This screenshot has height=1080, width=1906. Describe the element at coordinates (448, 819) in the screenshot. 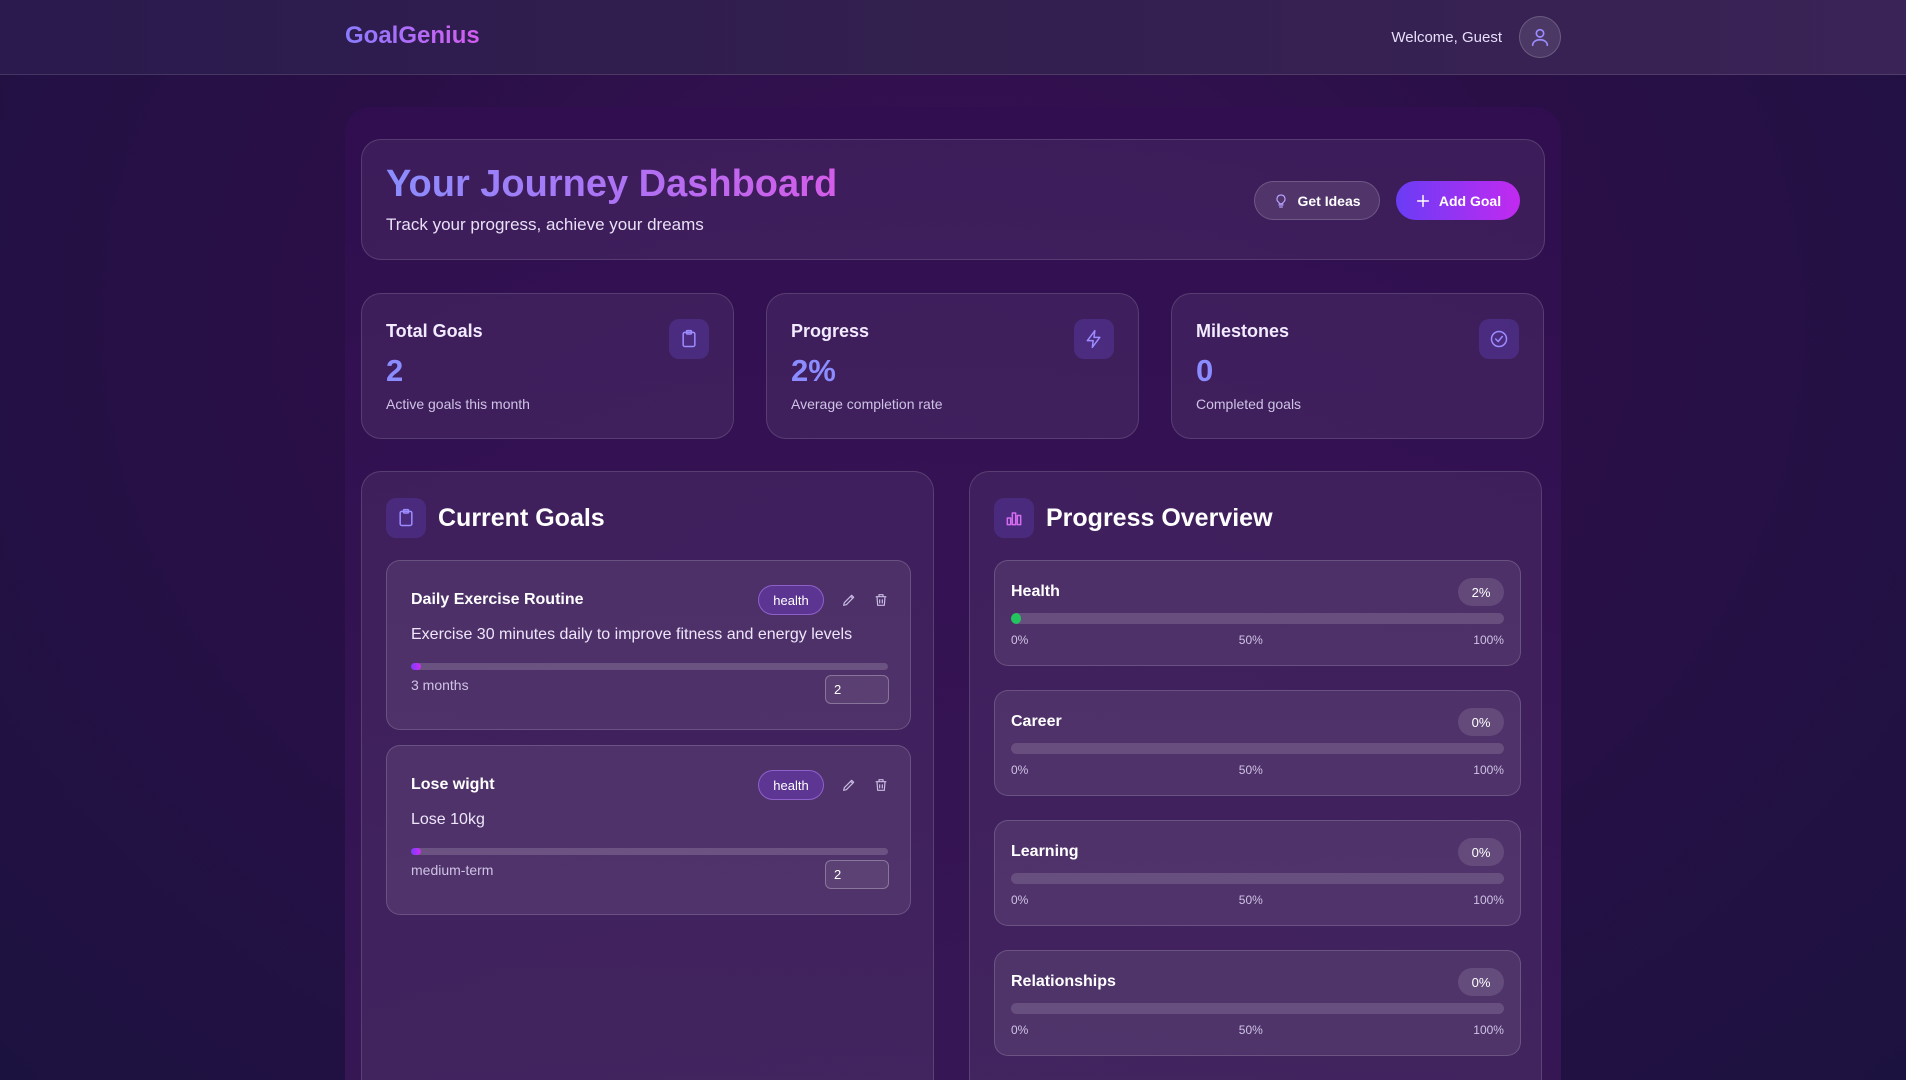

I see `goal-description: Lose 10kg` at that location.